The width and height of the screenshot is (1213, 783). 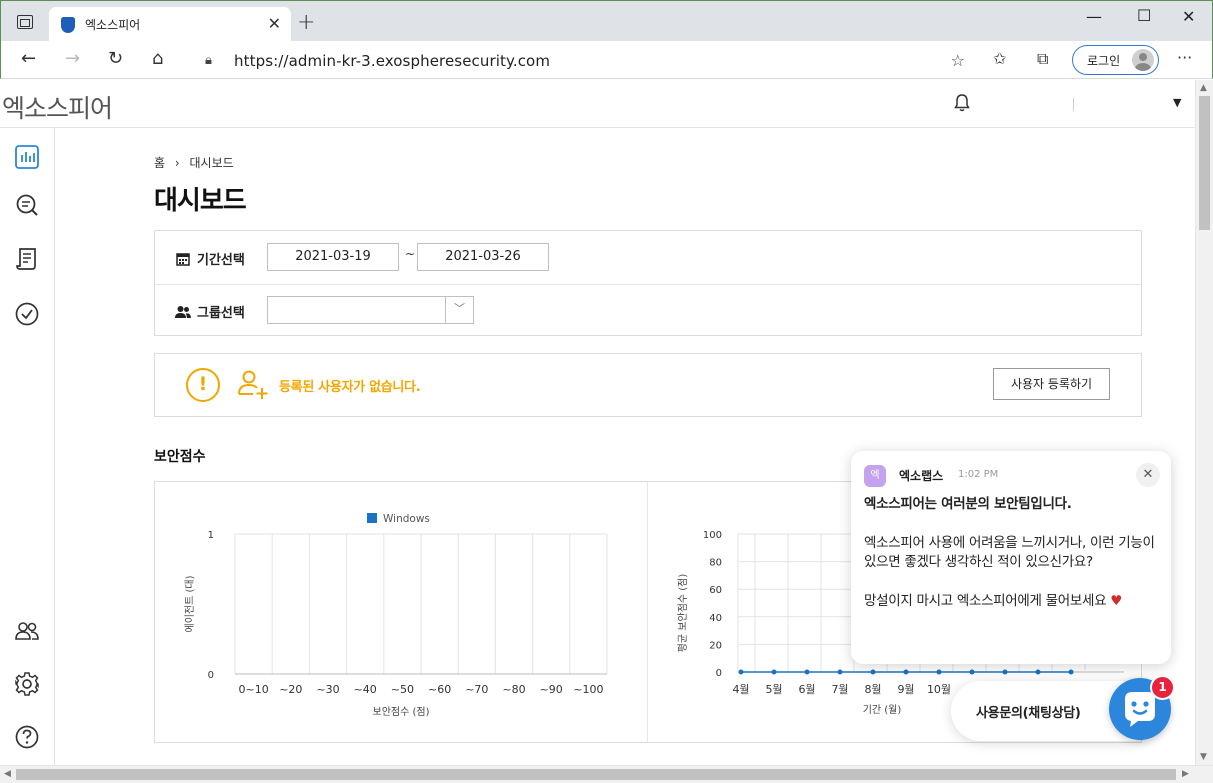 I want to click on forward-icon: →, so click(x=72, y=58).